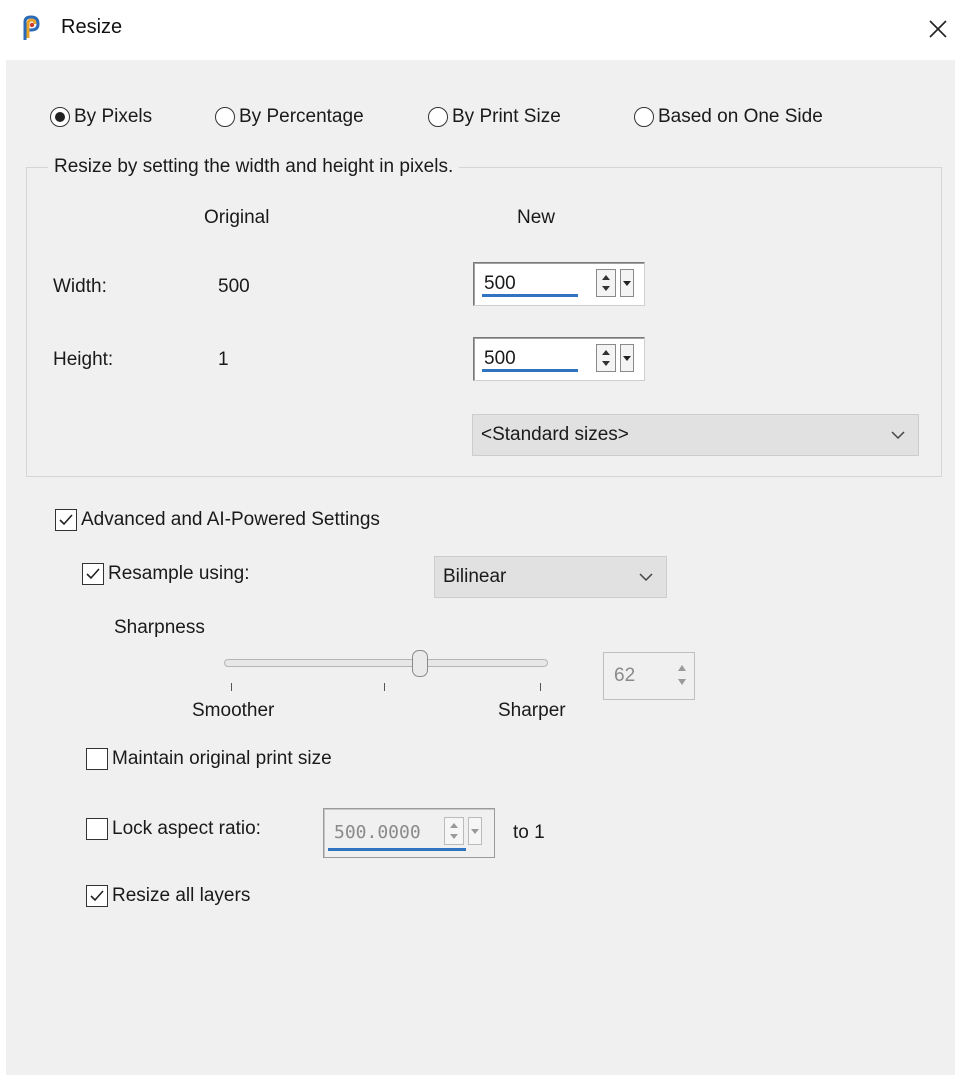  Describe the element at coordinates (477, 30) in the screenshot. I see `title-bar: Resize` at that location.